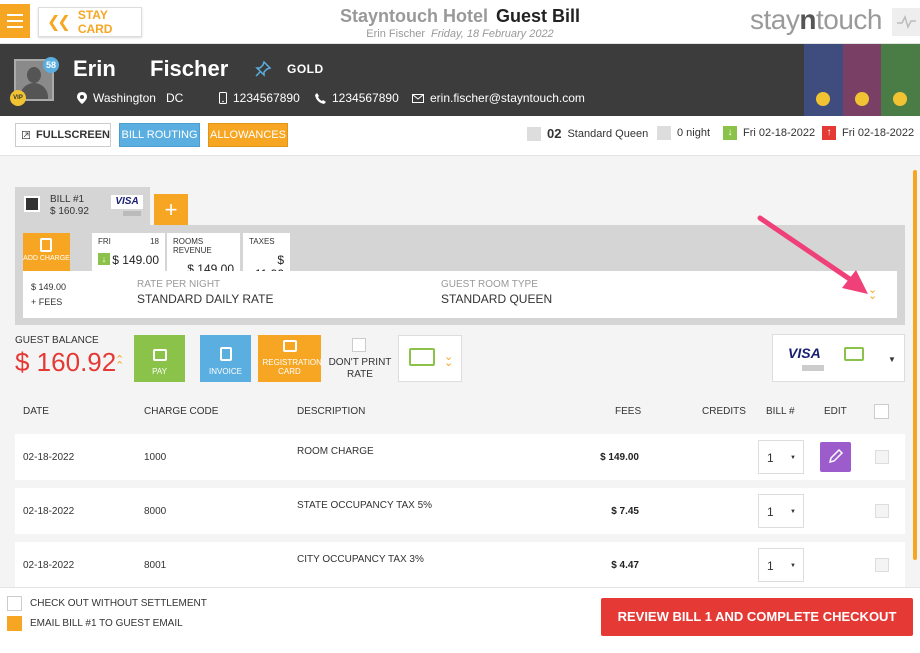  What do you see at coordinates (413, 16) in the screenshot?
I see `hotel-name: Stayntouch Hotel` at bounding box center [413, 16].